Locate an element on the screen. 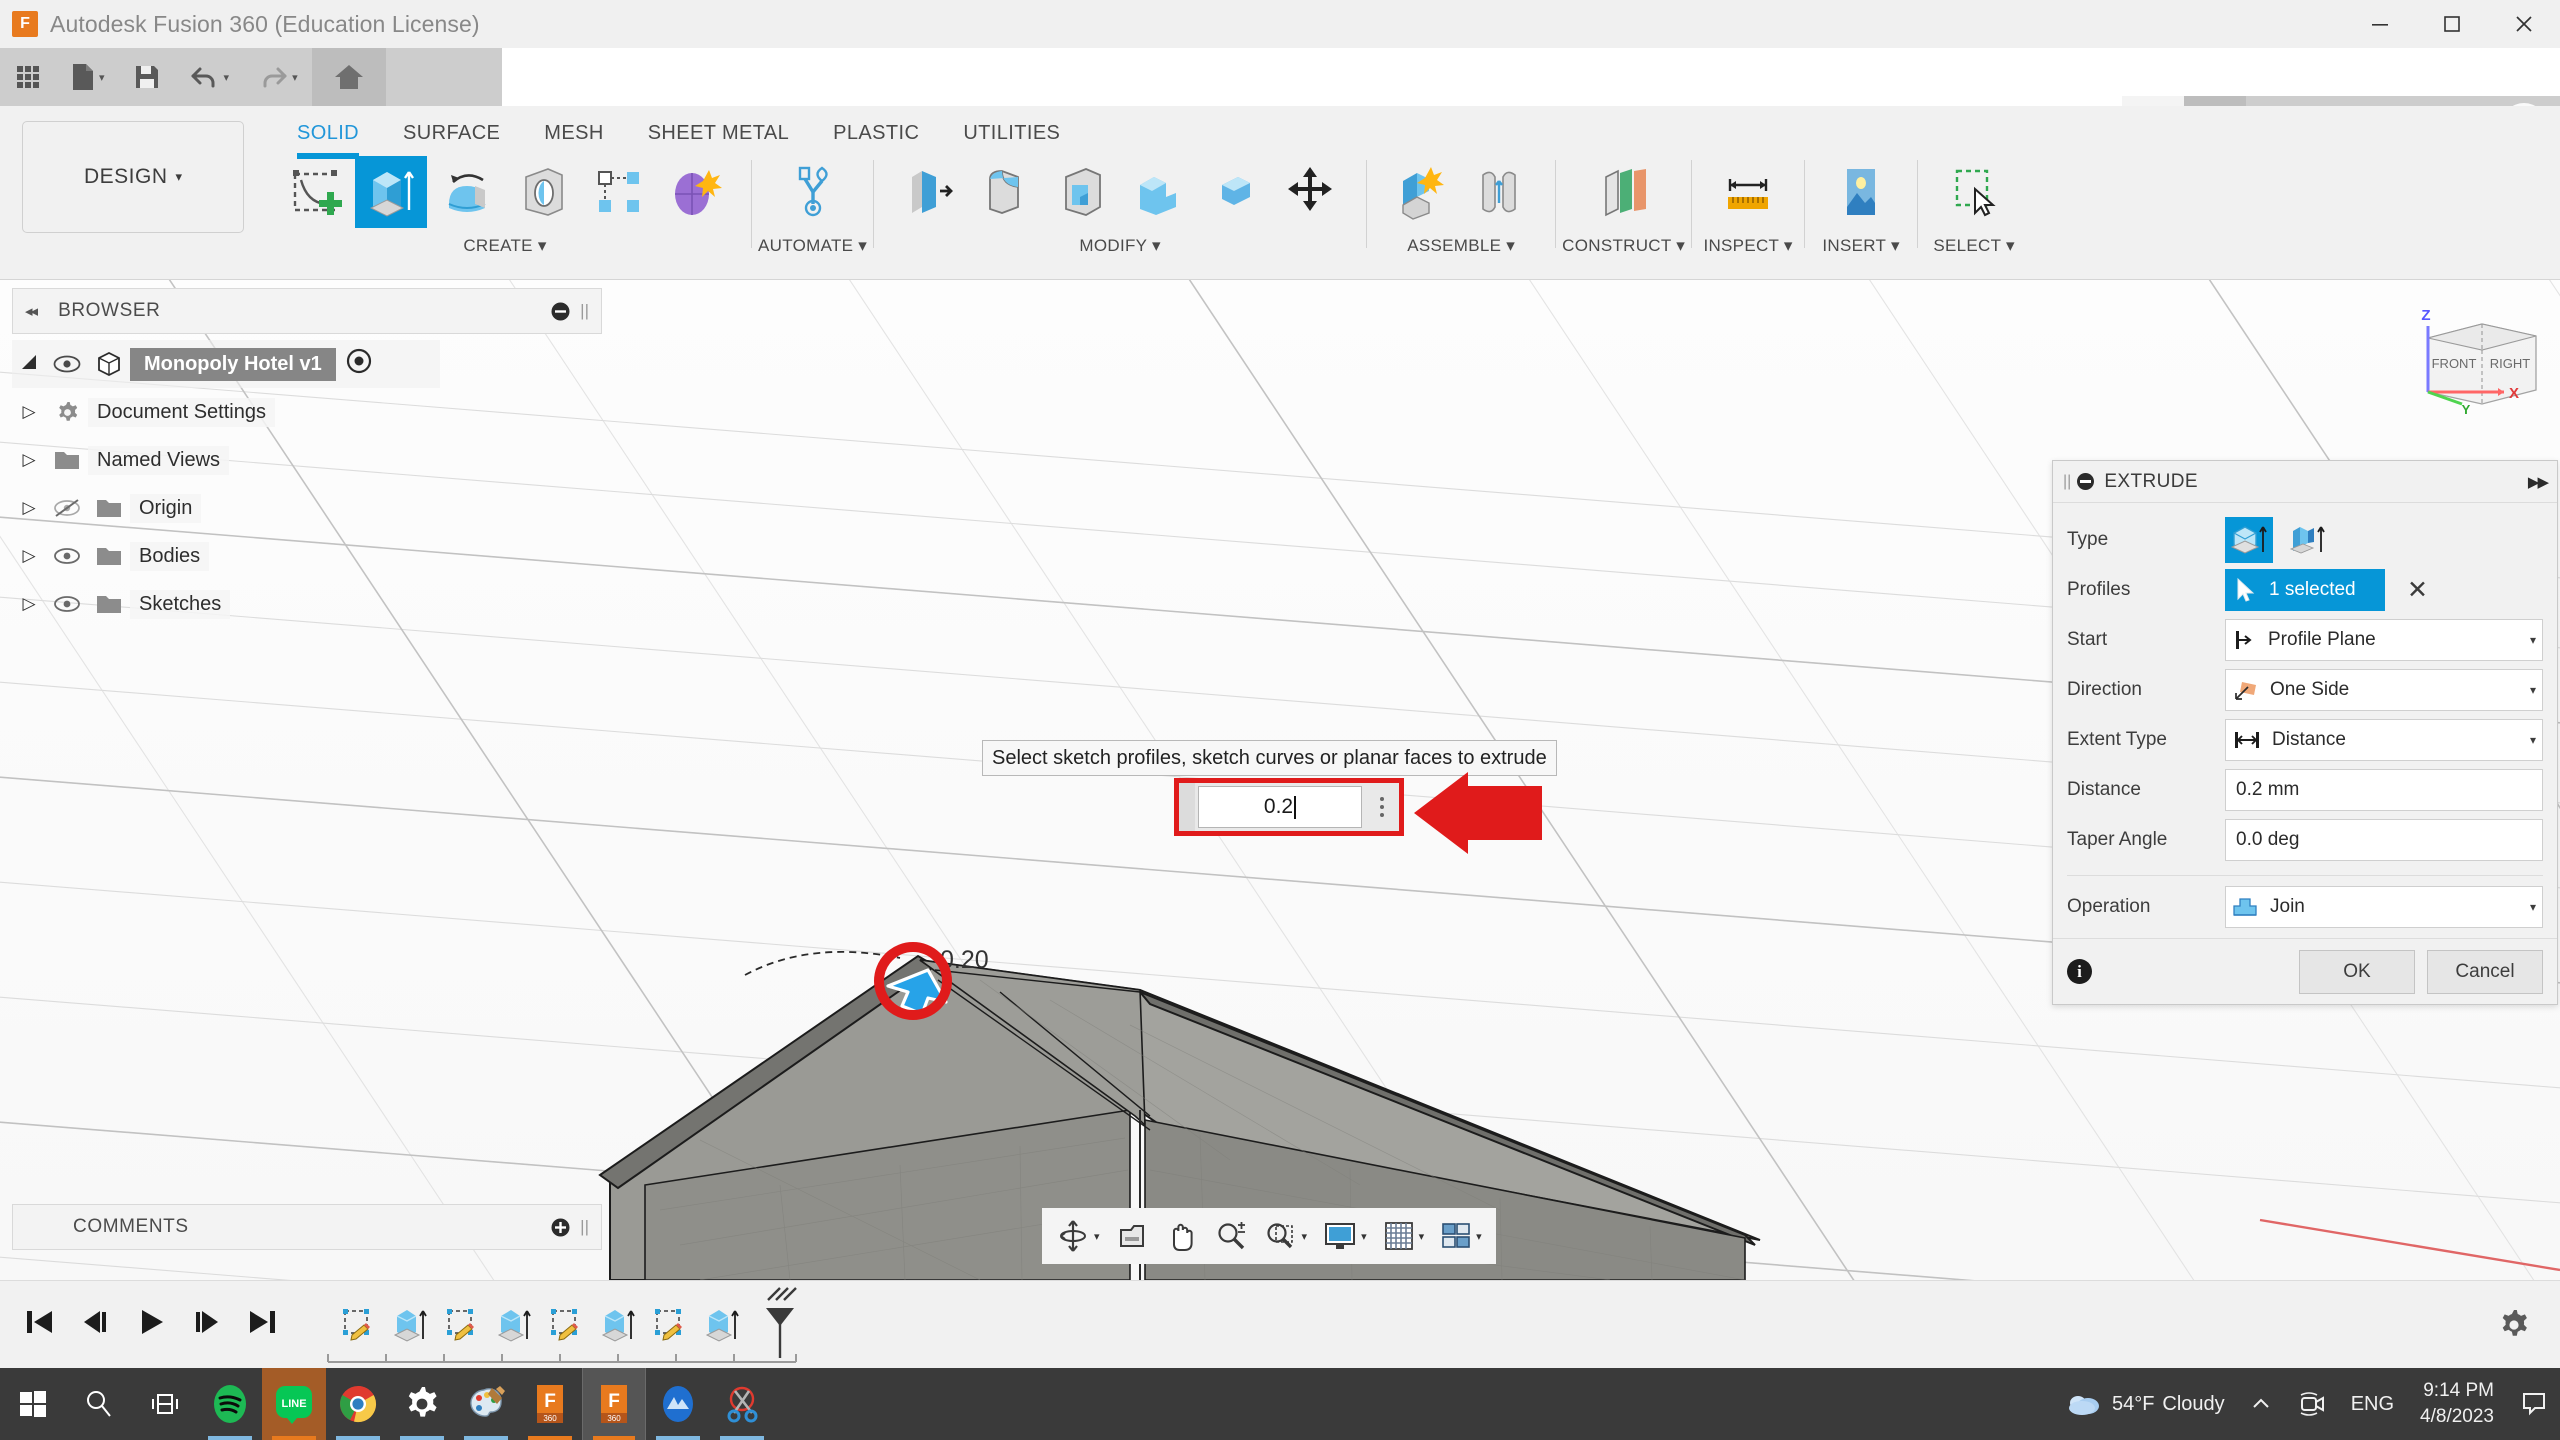  profiles-clear-icon: ✕ is located at coordinates (2417, 590).